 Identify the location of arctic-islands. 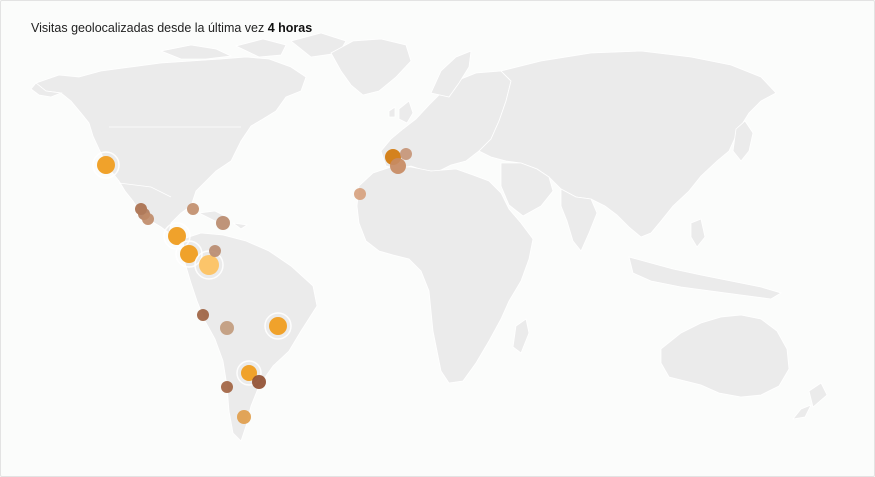
(253, 46).